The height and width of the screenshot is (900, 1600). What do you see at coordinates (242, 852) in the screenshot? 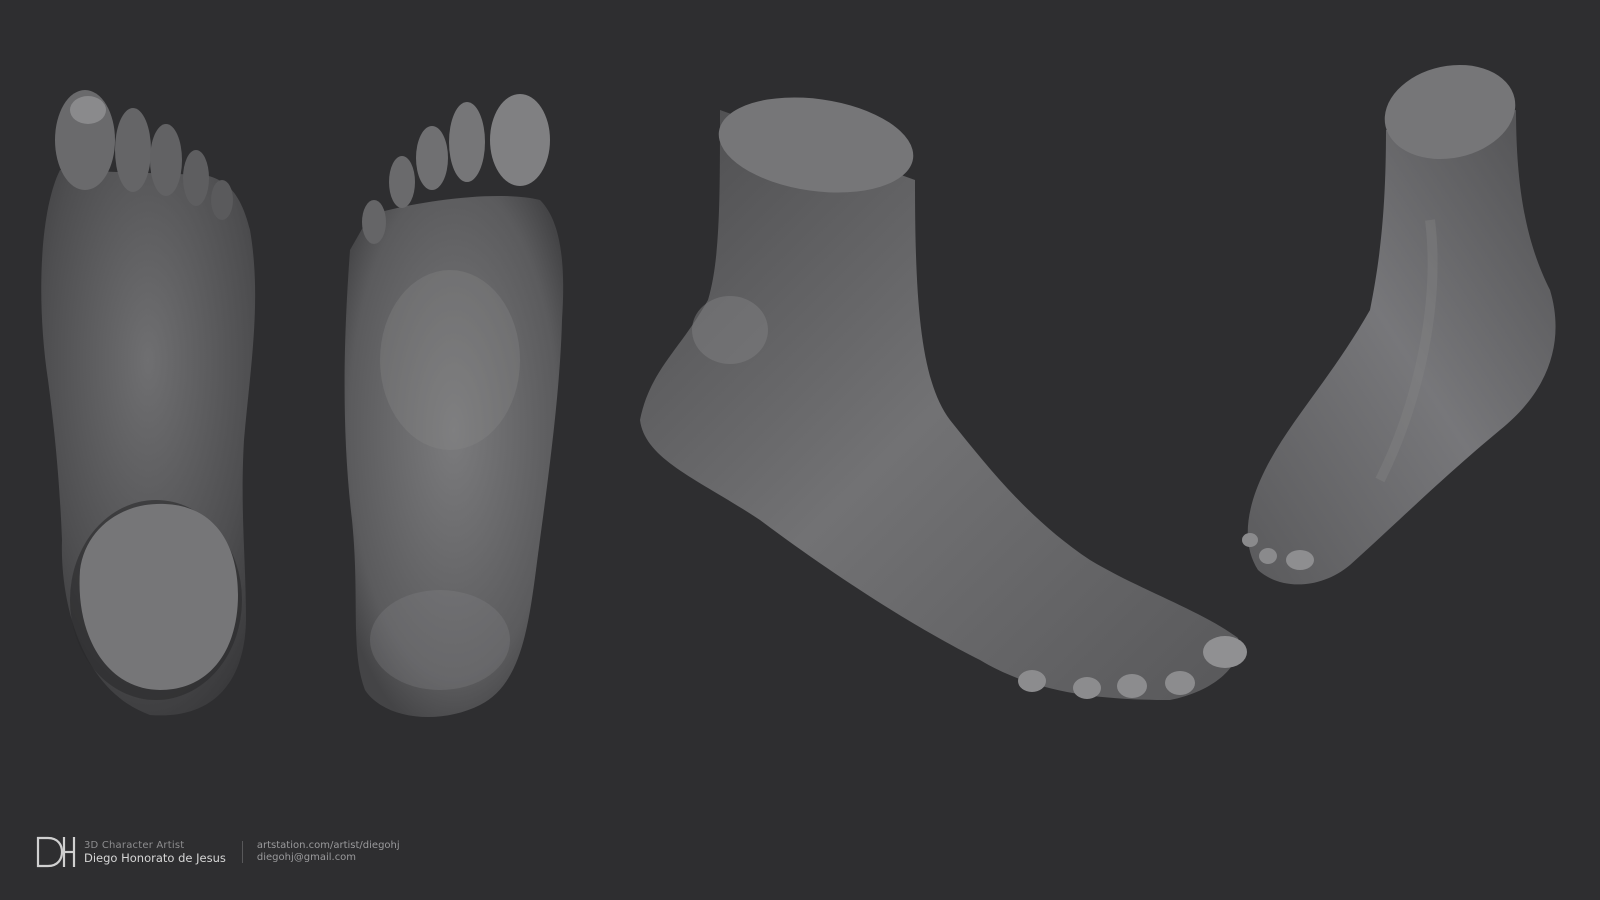
I see `footer-divider` at bounding box center [242, 852].